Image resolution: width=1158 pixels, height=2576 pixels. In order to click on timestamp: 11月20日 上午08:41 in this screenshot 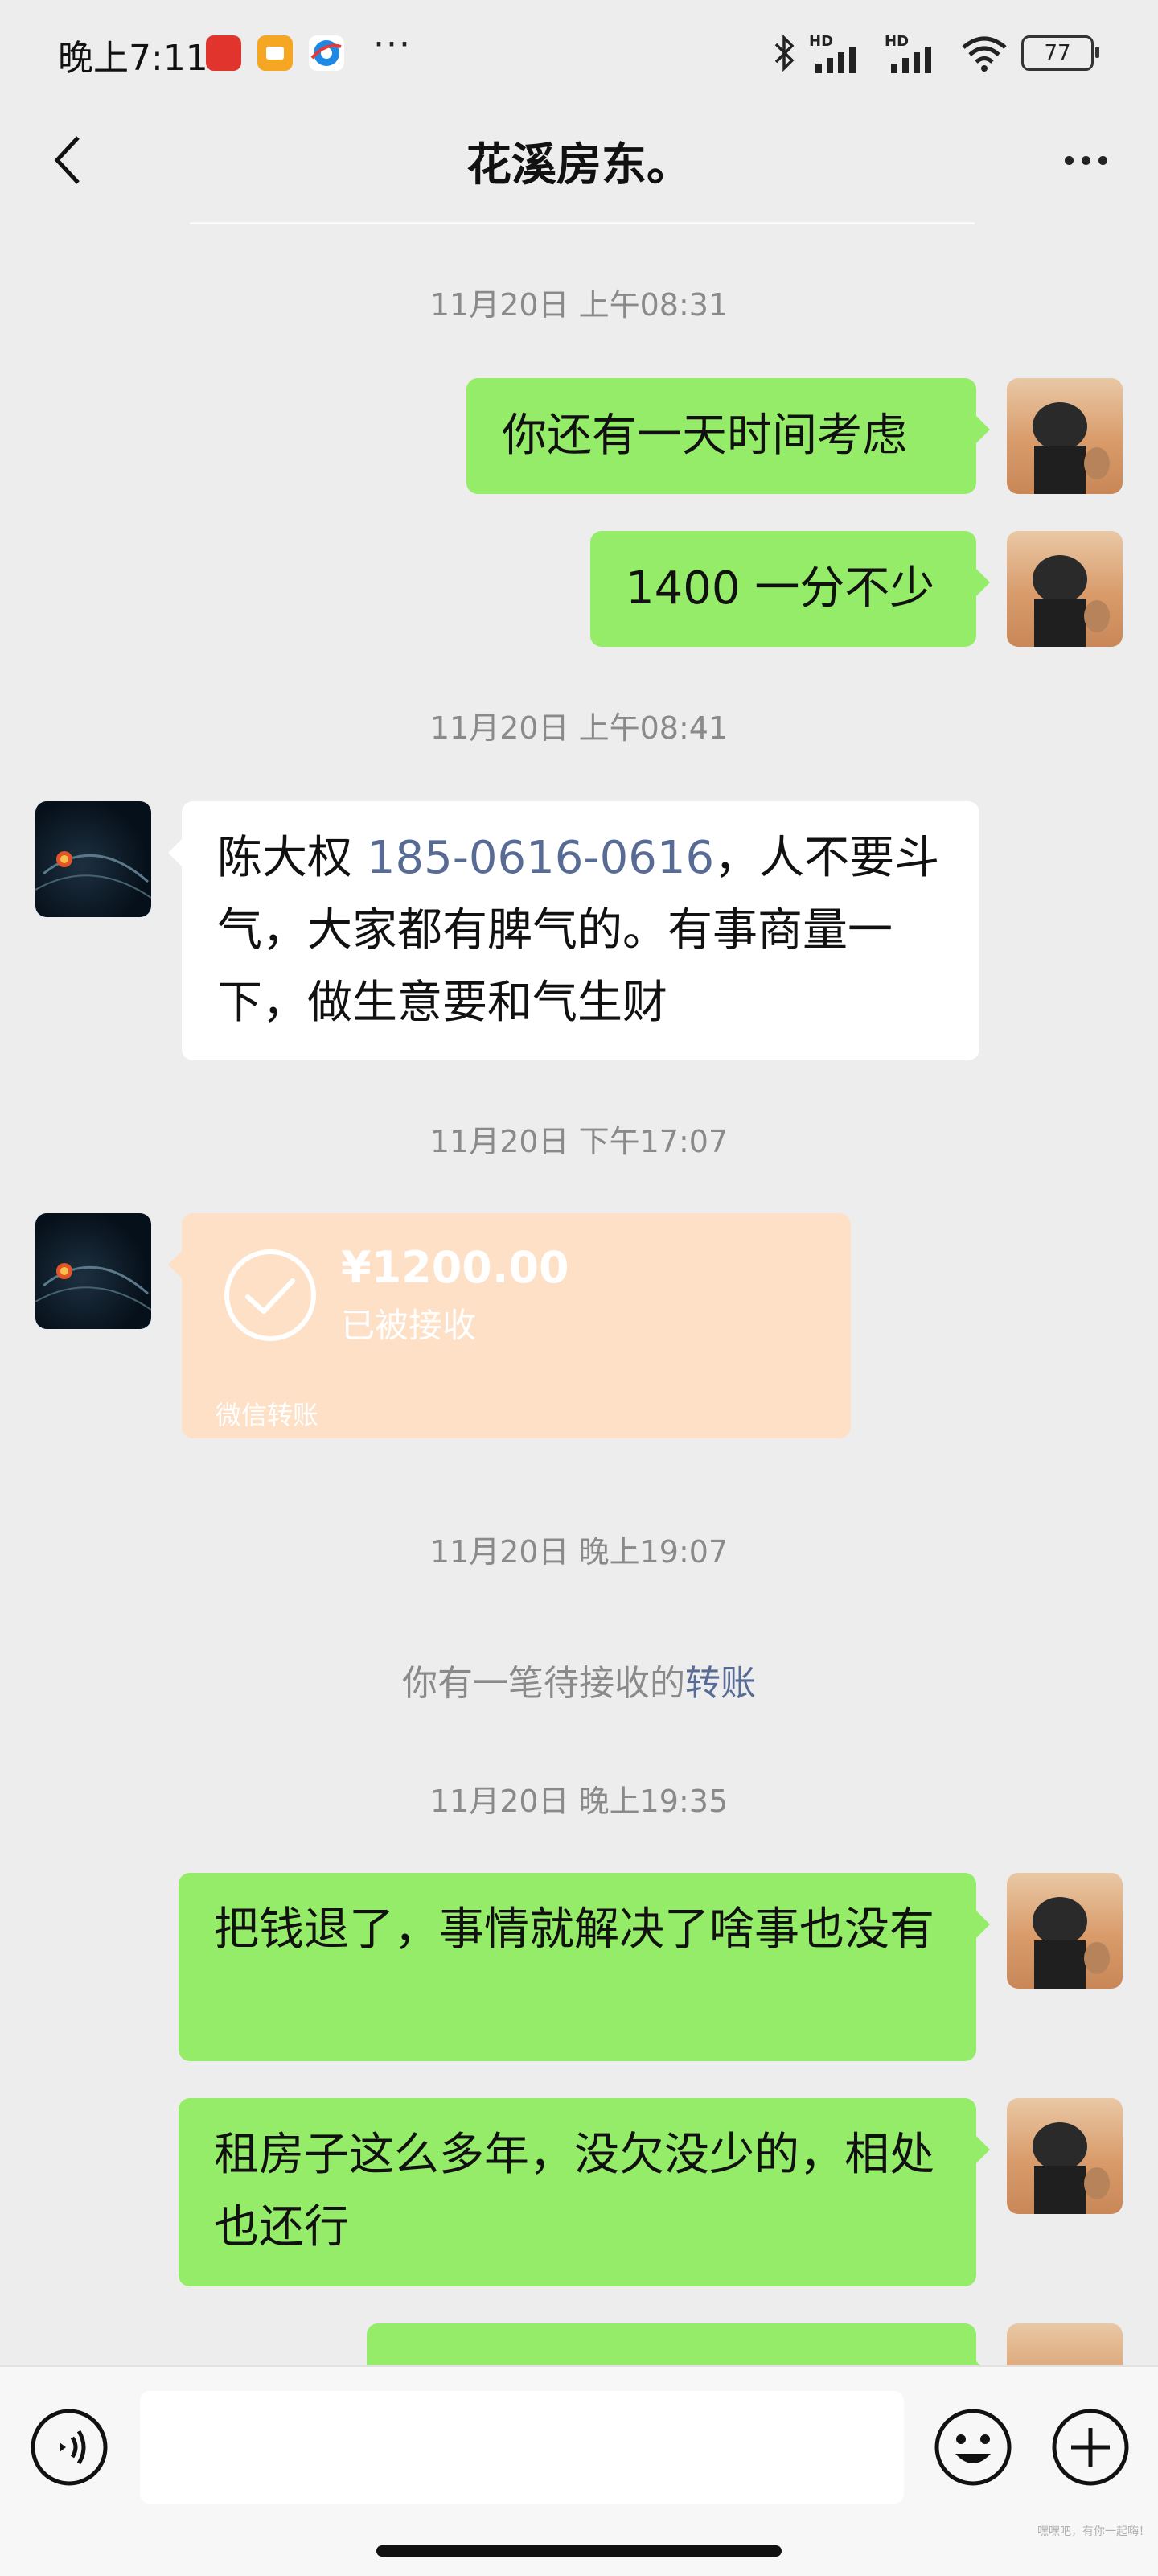, I will do `click(579, 728)`.